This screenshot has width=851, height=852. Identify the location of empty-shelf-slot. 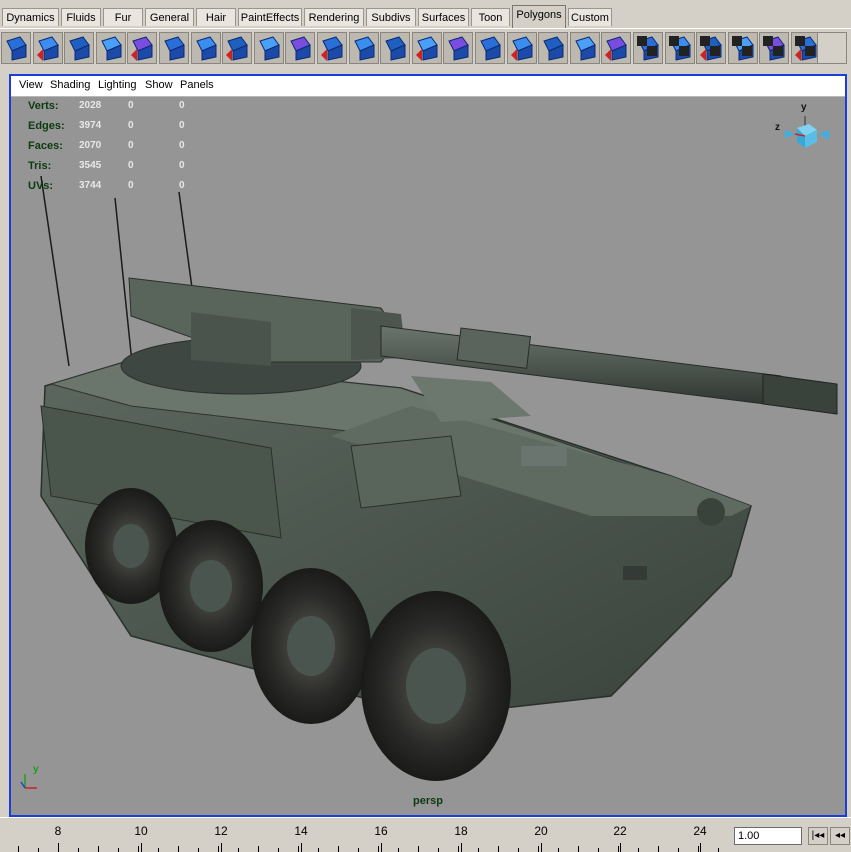
(832, 48).